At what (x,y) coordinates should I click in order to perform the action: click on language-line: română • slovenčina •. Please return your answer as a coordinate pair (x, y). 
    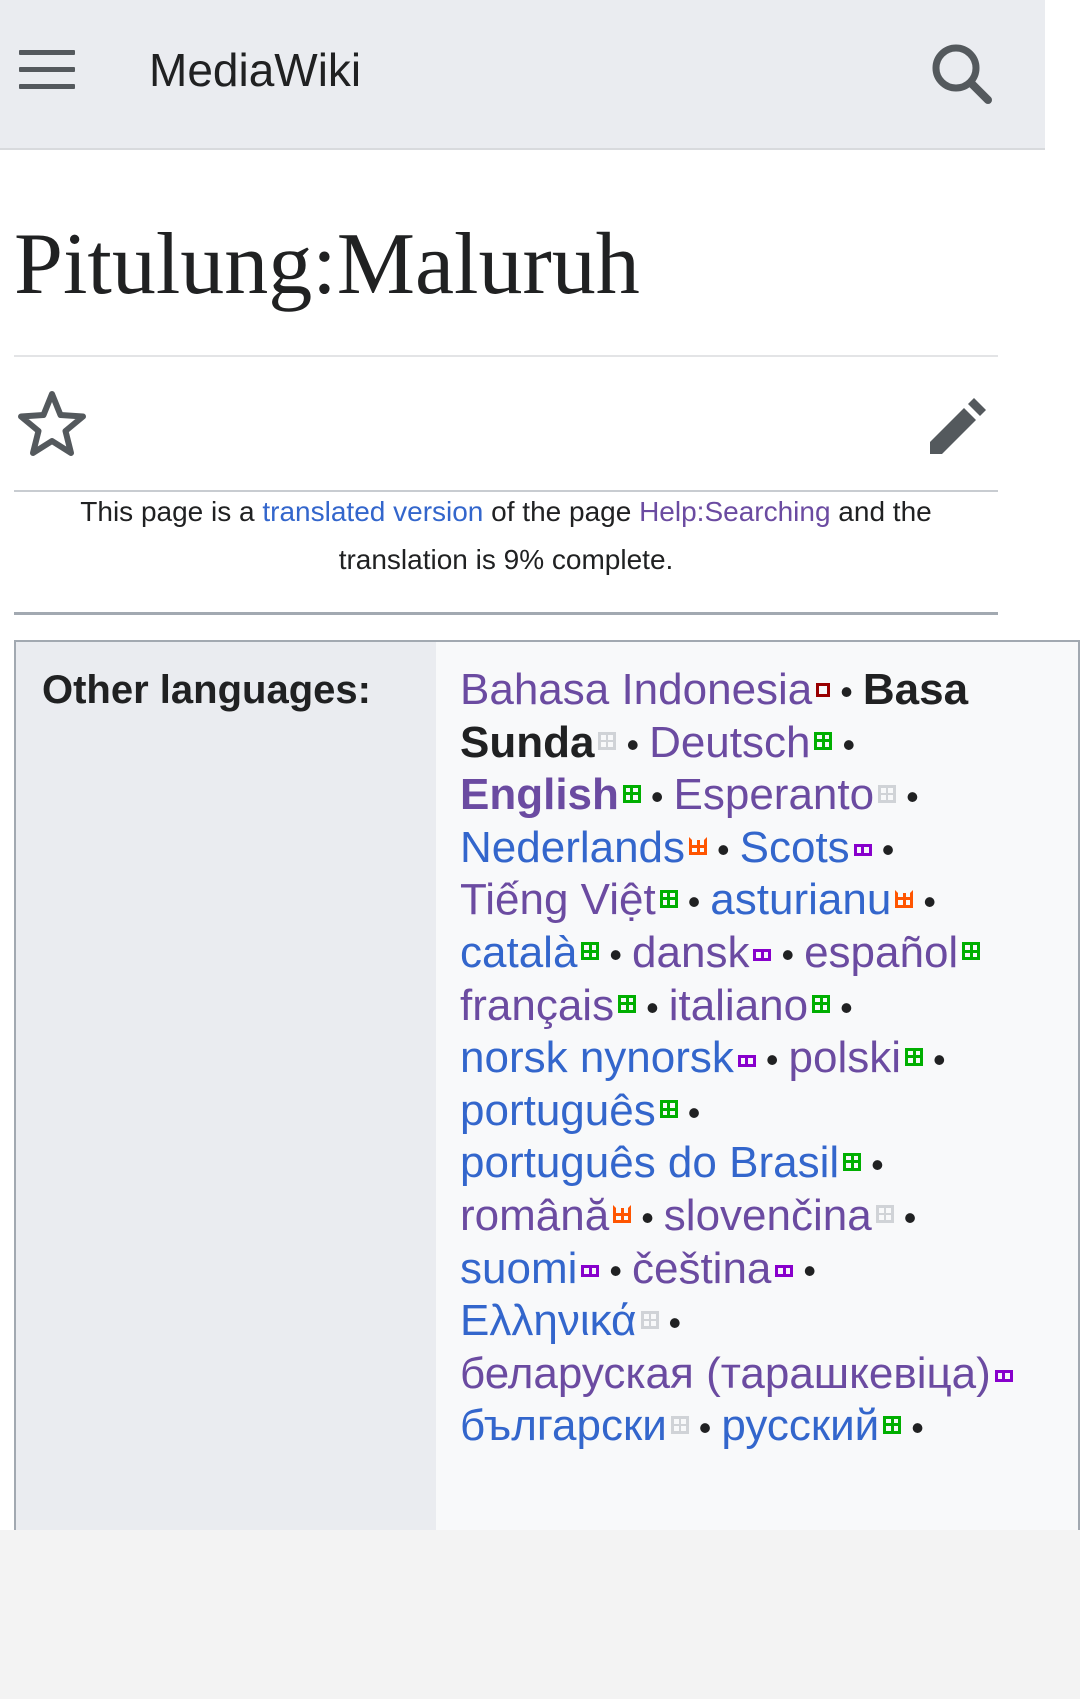
    Looking at the image, I should click on (693, 1216).